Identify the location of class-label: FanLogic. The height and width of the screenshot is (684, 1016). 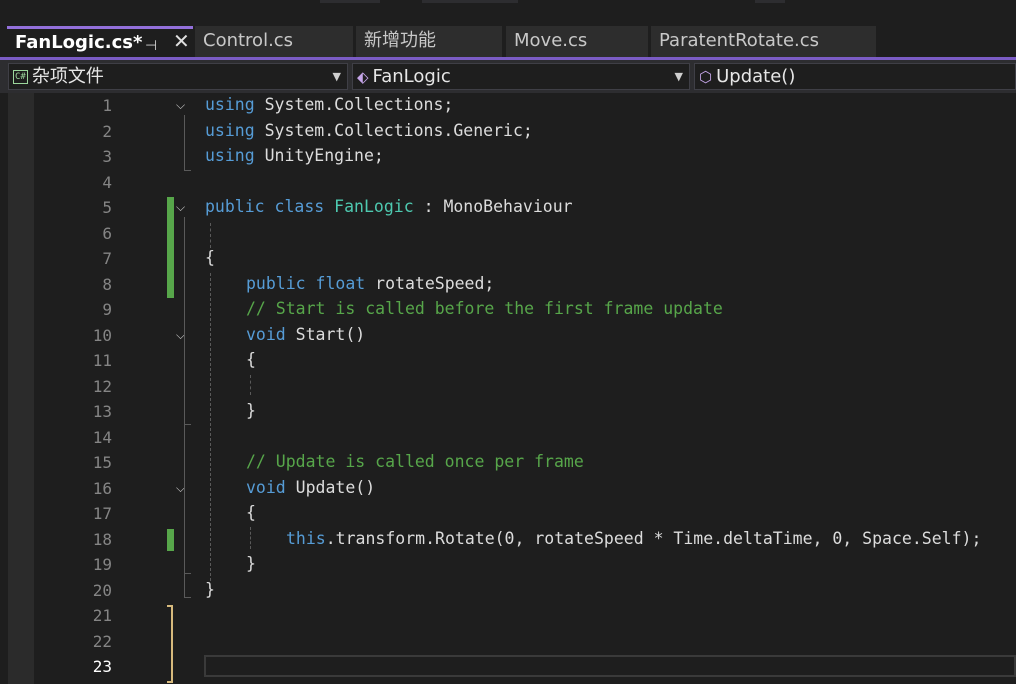
(411, 76).